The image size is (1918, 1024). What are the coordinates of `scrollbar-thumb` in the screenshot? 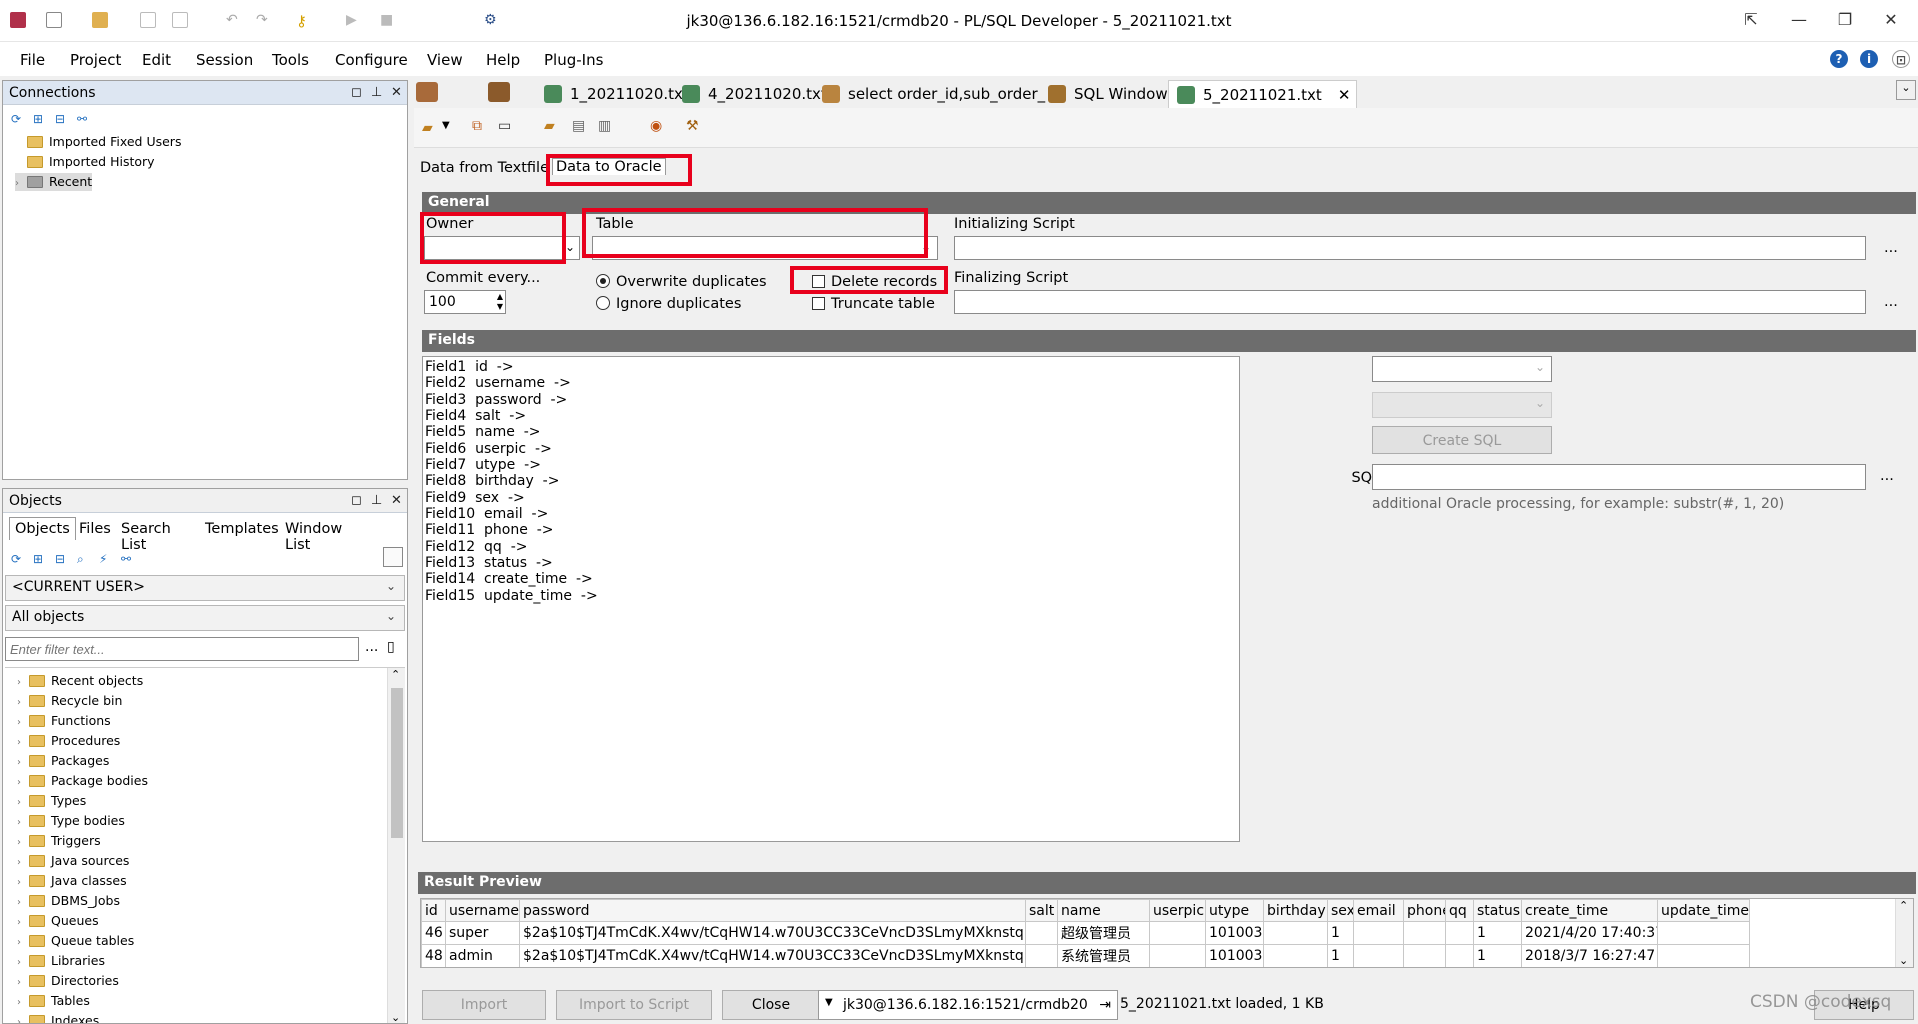 It's located at (397, 763).